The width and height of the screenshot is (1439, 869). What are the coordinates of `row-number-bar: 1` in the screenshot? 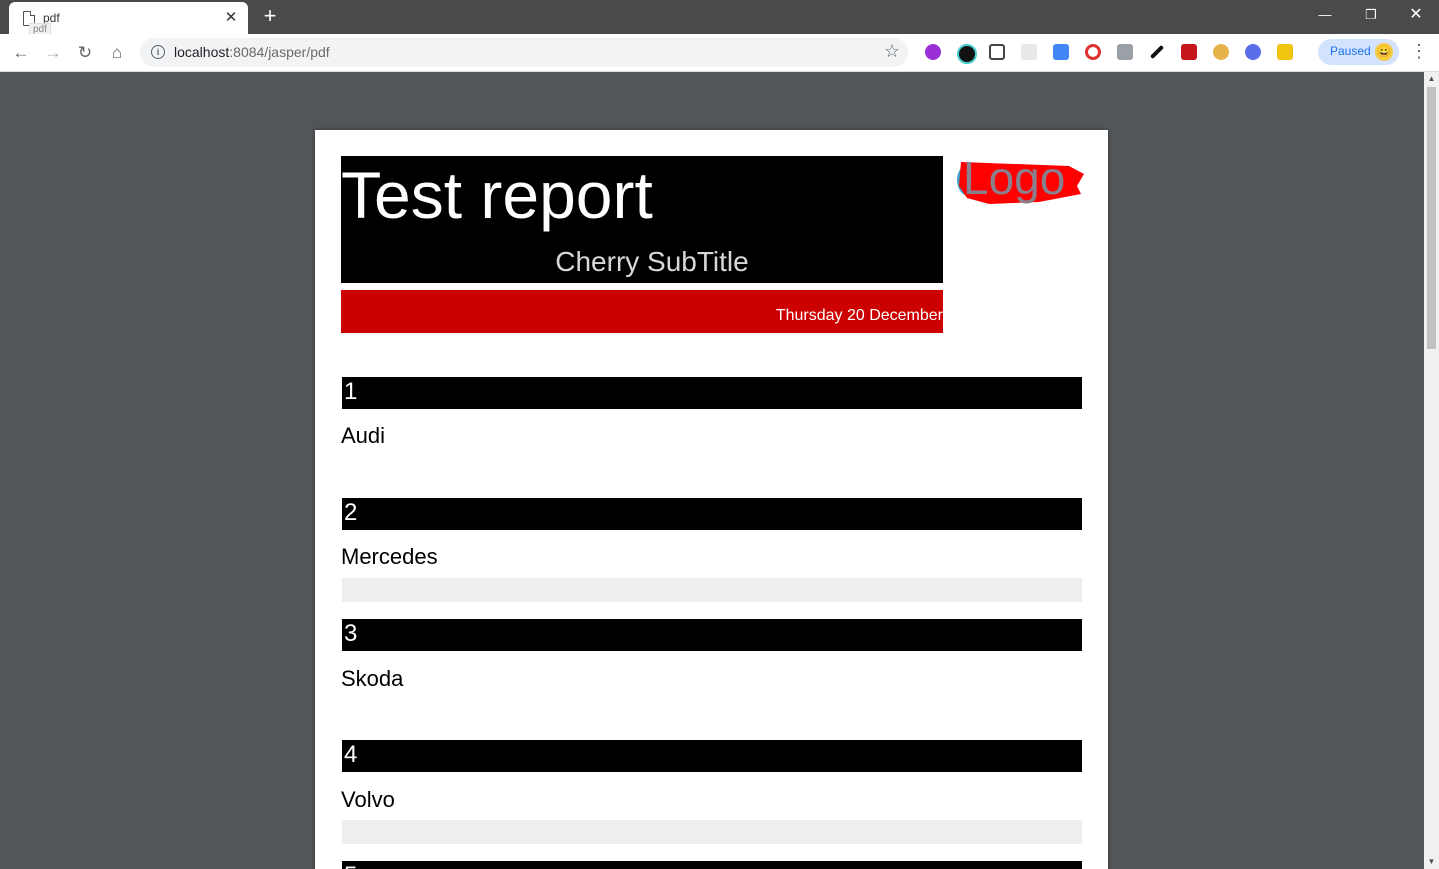 It's located at (712, 393).